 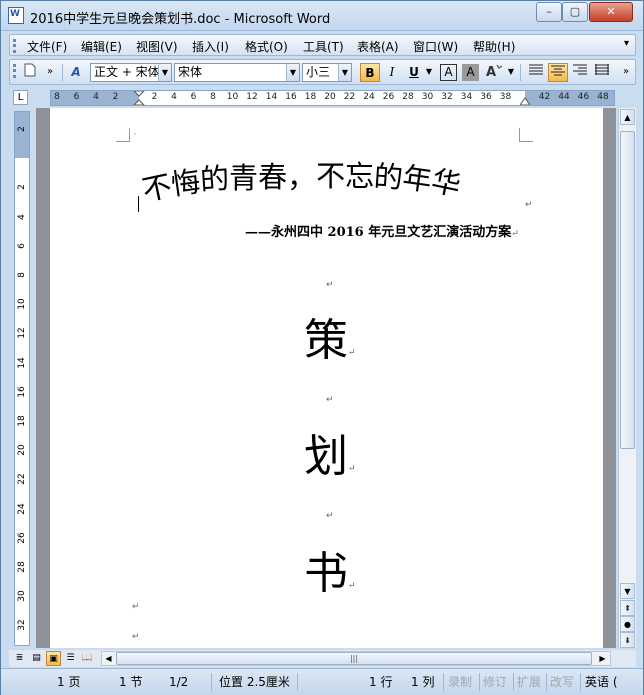 What do you see at coordinates (529, 682) in the screenshot?
I see `status-extend: 扩展` at bounding box center [529, 682].